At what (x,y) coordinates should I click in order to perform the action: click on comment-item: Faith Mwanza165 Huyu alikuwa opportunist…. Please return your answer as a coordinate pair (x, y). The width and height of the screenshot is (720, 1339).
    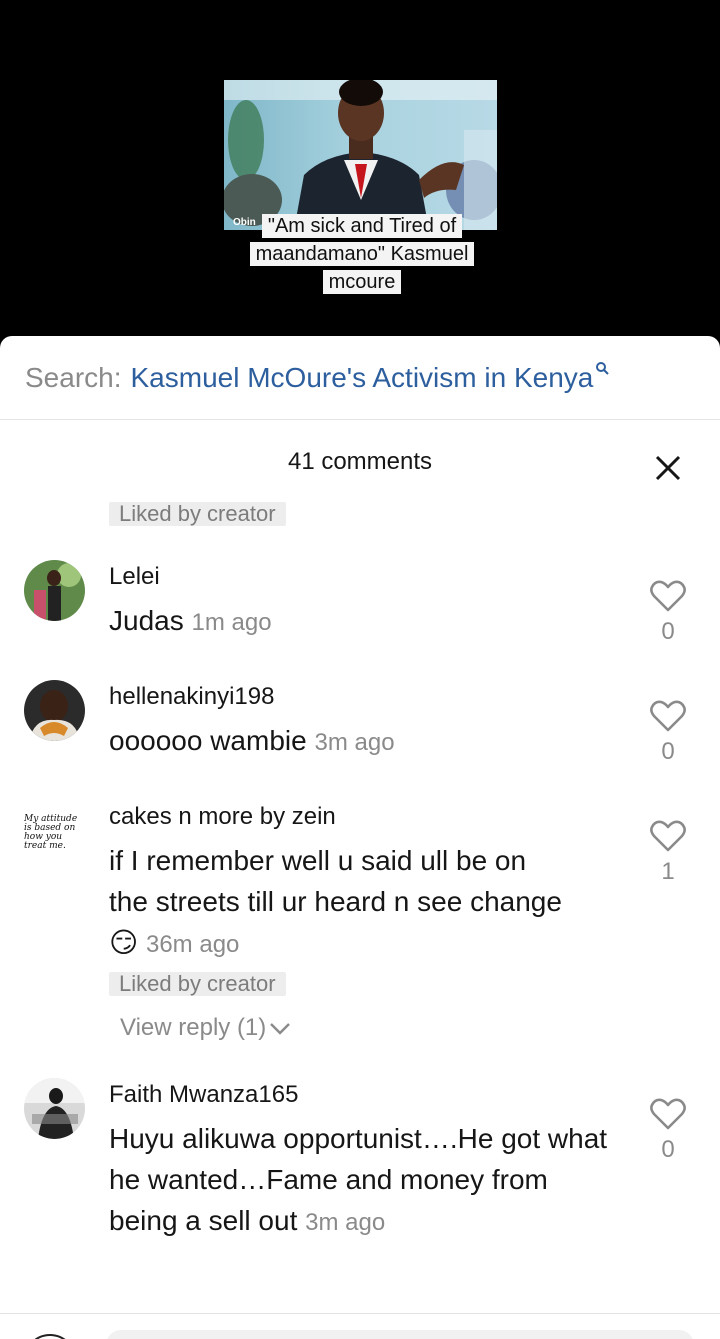
    Looking at the image, I should click on (360, 1168).